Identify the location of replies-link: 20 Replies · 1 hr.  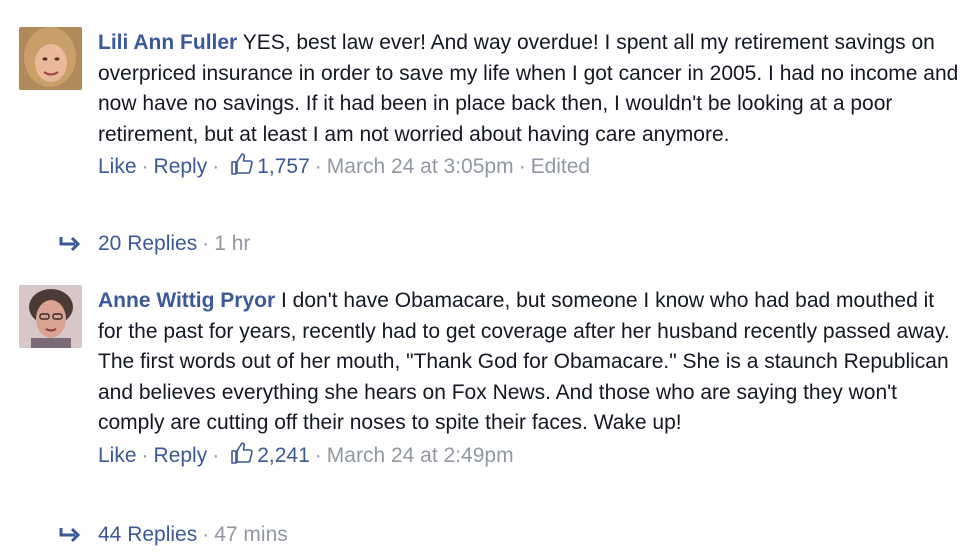
(154, 246).